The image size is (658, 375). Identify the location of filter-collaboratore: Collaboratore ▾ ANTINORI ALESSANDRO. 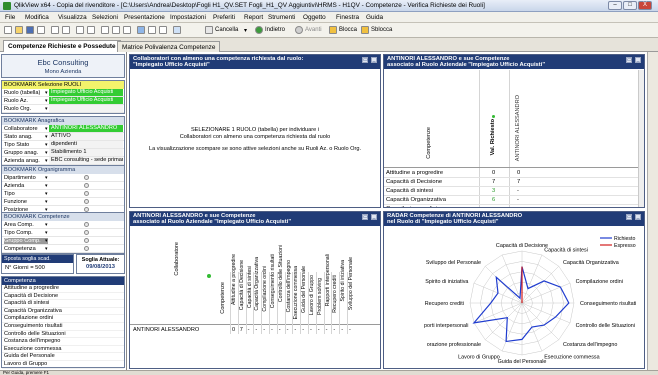
(63, 129).